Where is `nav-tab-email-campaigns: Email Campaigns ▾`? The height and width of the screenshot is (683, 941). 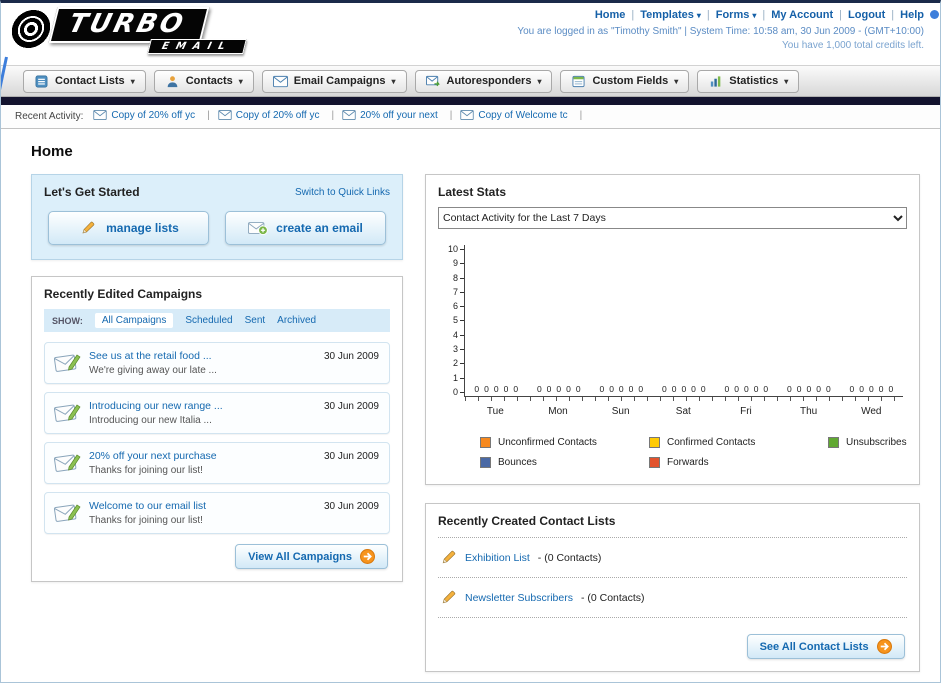
nav-tab-email-campaigns: Email Campaigns ▾ is located at coordinates (334, 81).